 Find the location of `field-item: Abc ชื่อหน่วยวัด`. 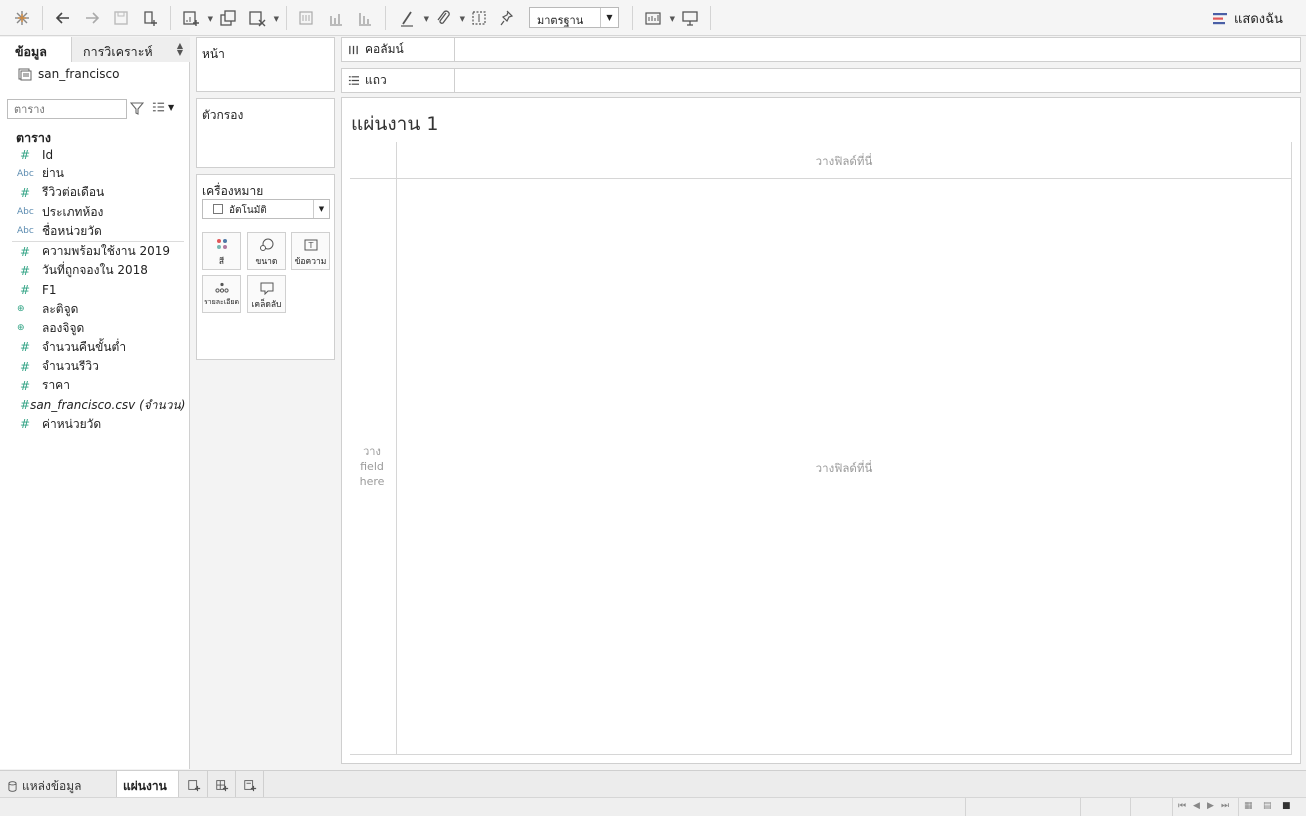

field-item: Abc ชื่อหน่วยวัด is located at coordinates (98, 231).